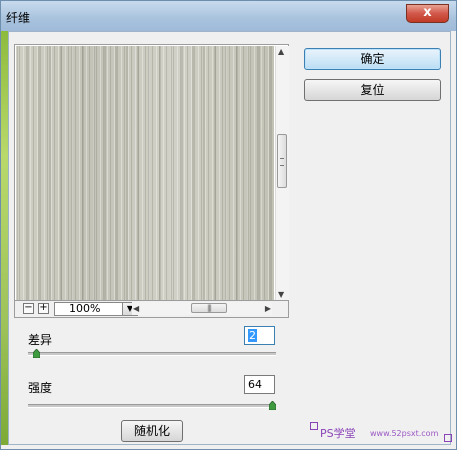 This screenshot has height=450, width=457. Describe the element at coordinates (40, 388) in the screenshot. I see `strength-label: 强度` at that location.